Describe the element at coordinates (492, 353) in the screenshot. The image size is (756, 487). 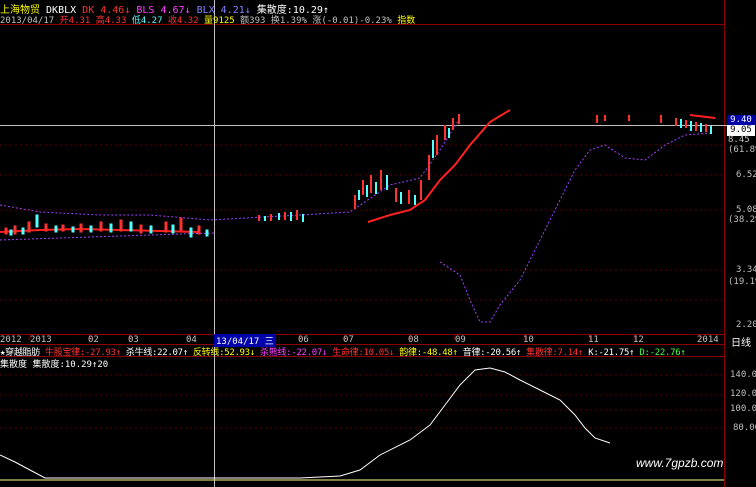
I see `yinlv-value: 音律:-20.56↑` at that location.